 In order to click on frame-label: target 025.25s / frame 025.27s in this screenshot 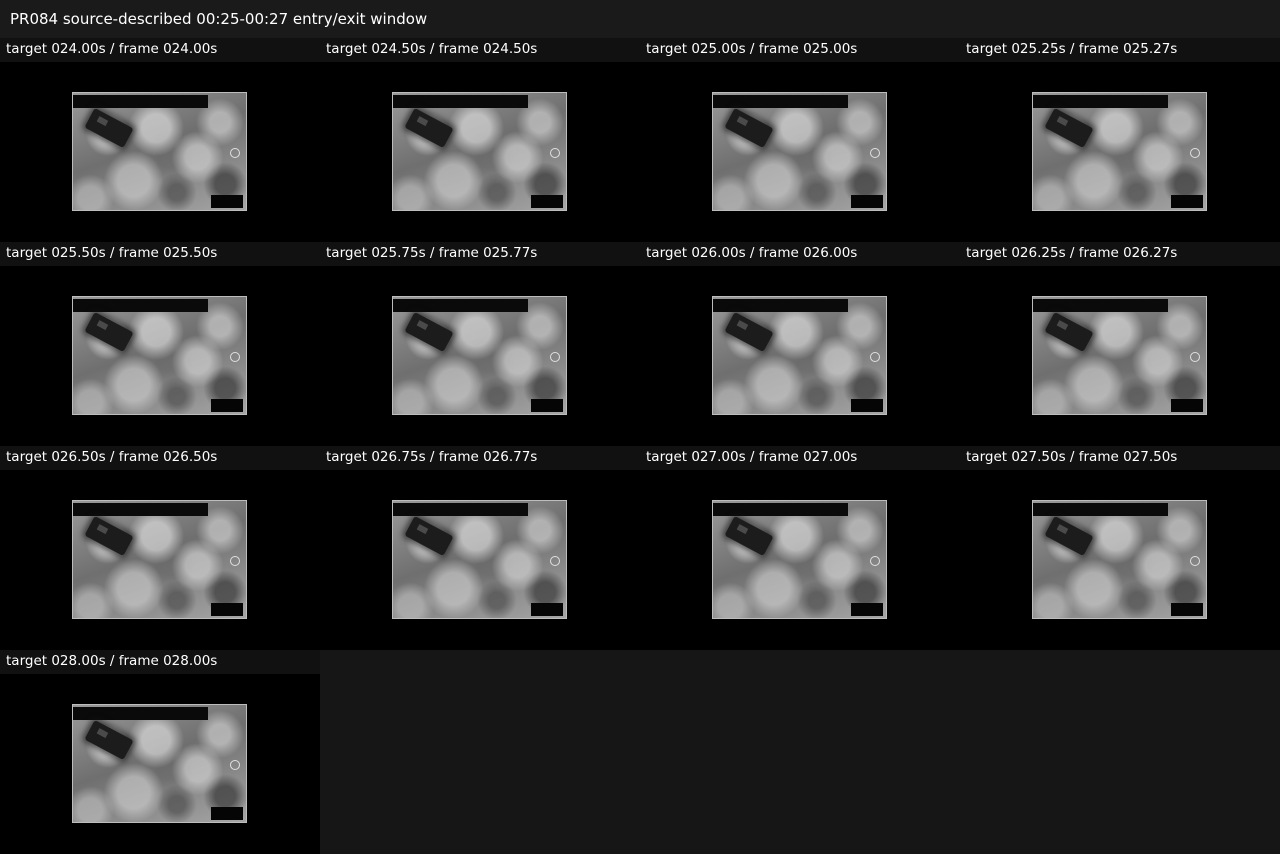, I will do `click(1120, 50)`.